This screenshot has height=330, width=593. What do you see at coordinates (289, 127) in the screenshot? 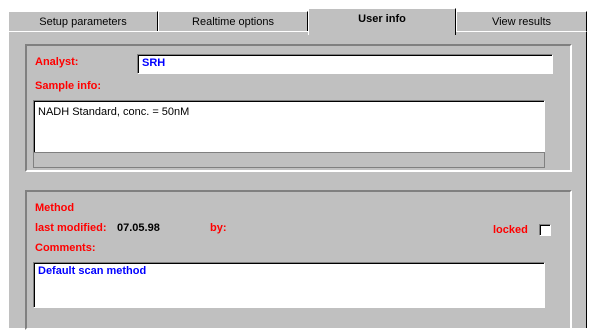
I see `sample-info-field: NADH Standard, conc. = 50nM` at bounding box center [289, 127].